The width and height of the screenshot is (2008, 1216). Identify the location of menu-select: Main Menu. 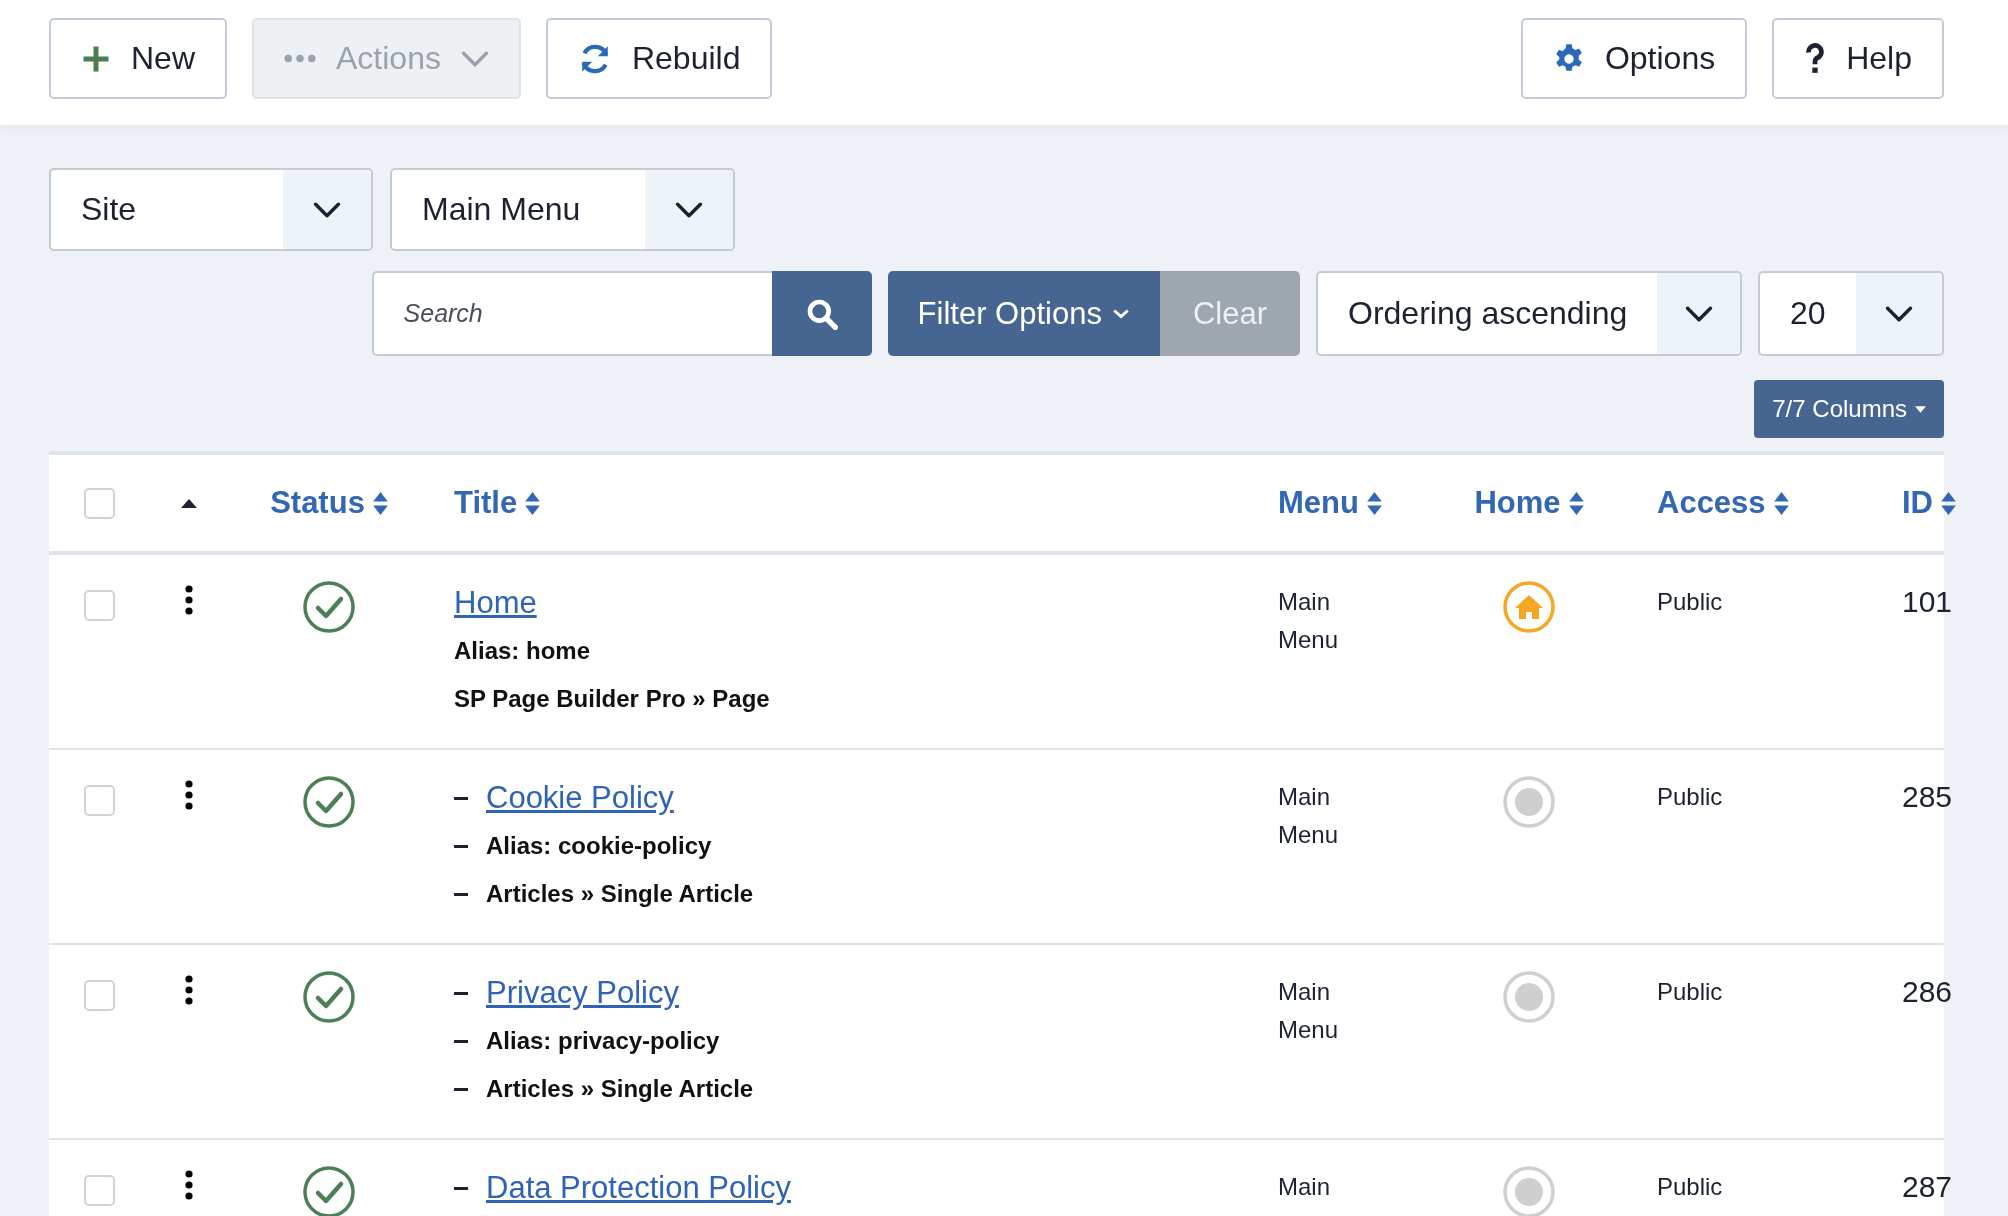
(562, 209).